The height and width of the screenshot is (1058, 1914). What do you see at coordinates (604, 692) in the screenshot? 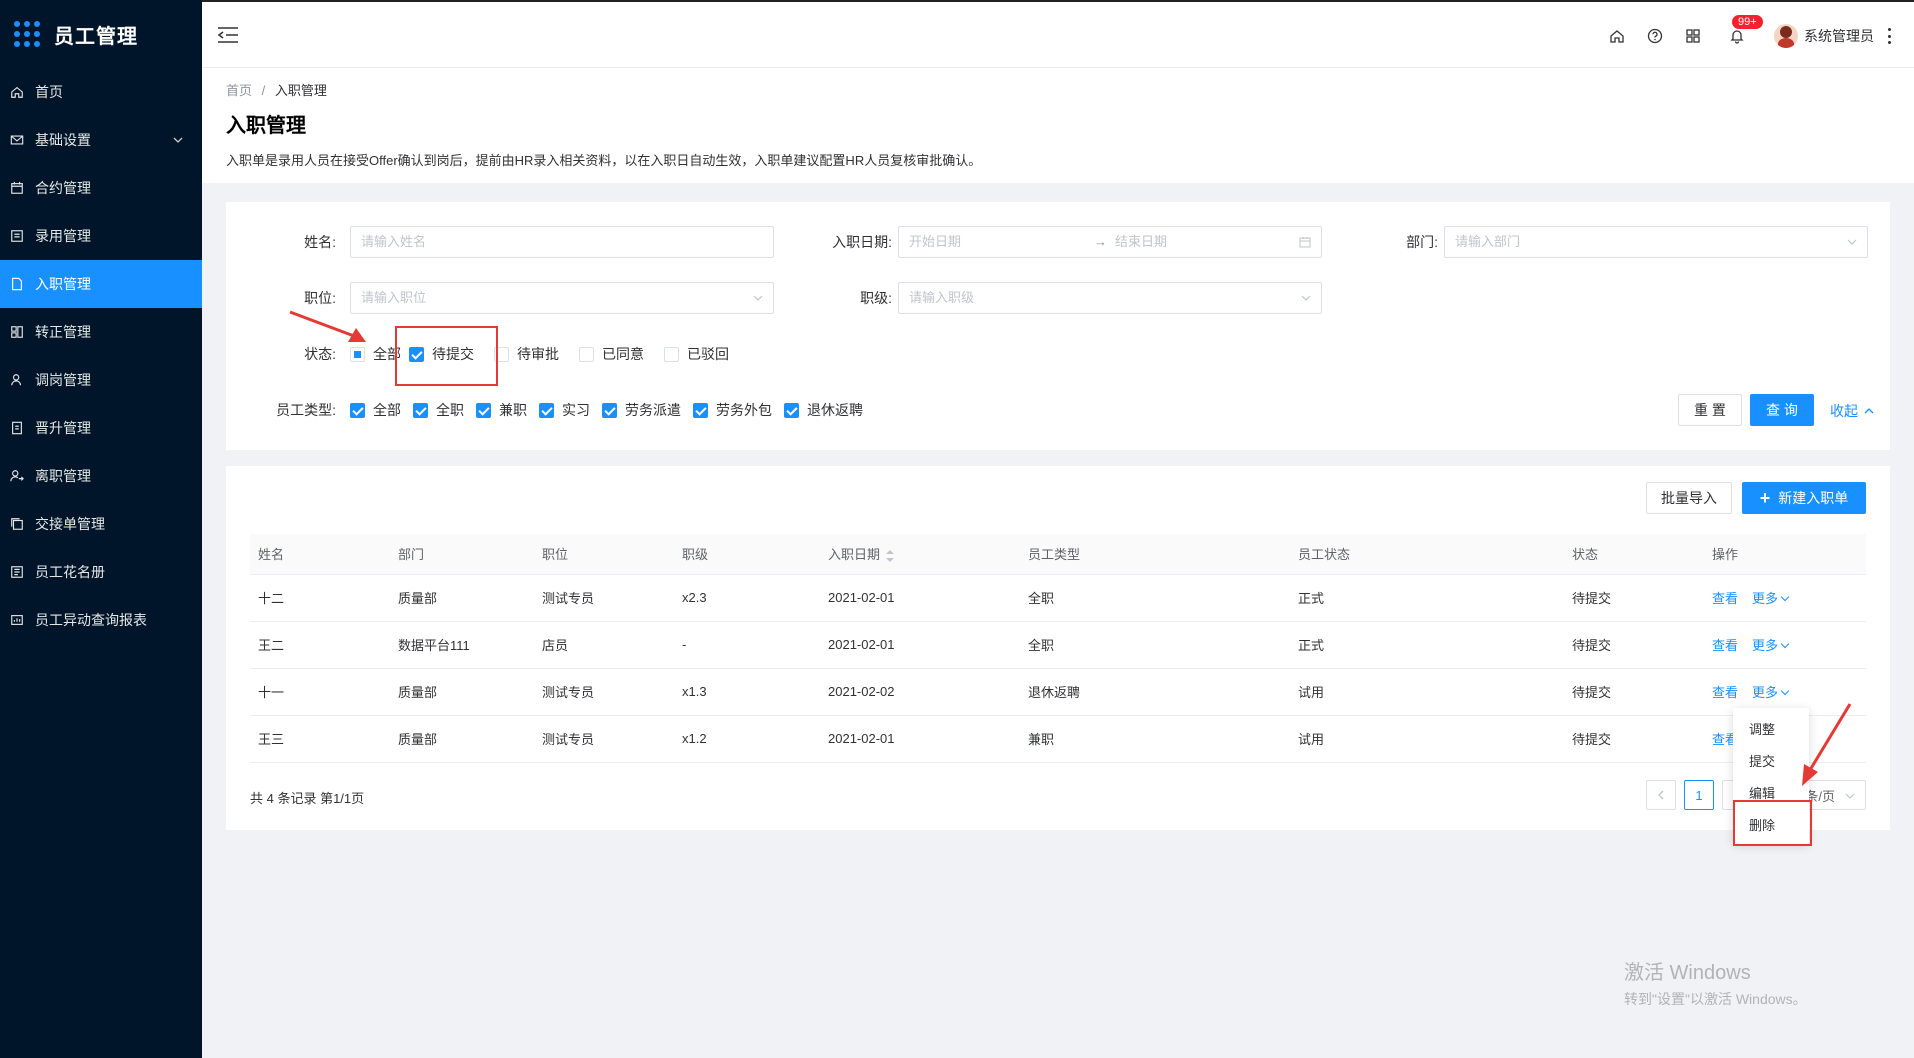
I see `cell-position: 测试专员` at bounding box center [604, 692].